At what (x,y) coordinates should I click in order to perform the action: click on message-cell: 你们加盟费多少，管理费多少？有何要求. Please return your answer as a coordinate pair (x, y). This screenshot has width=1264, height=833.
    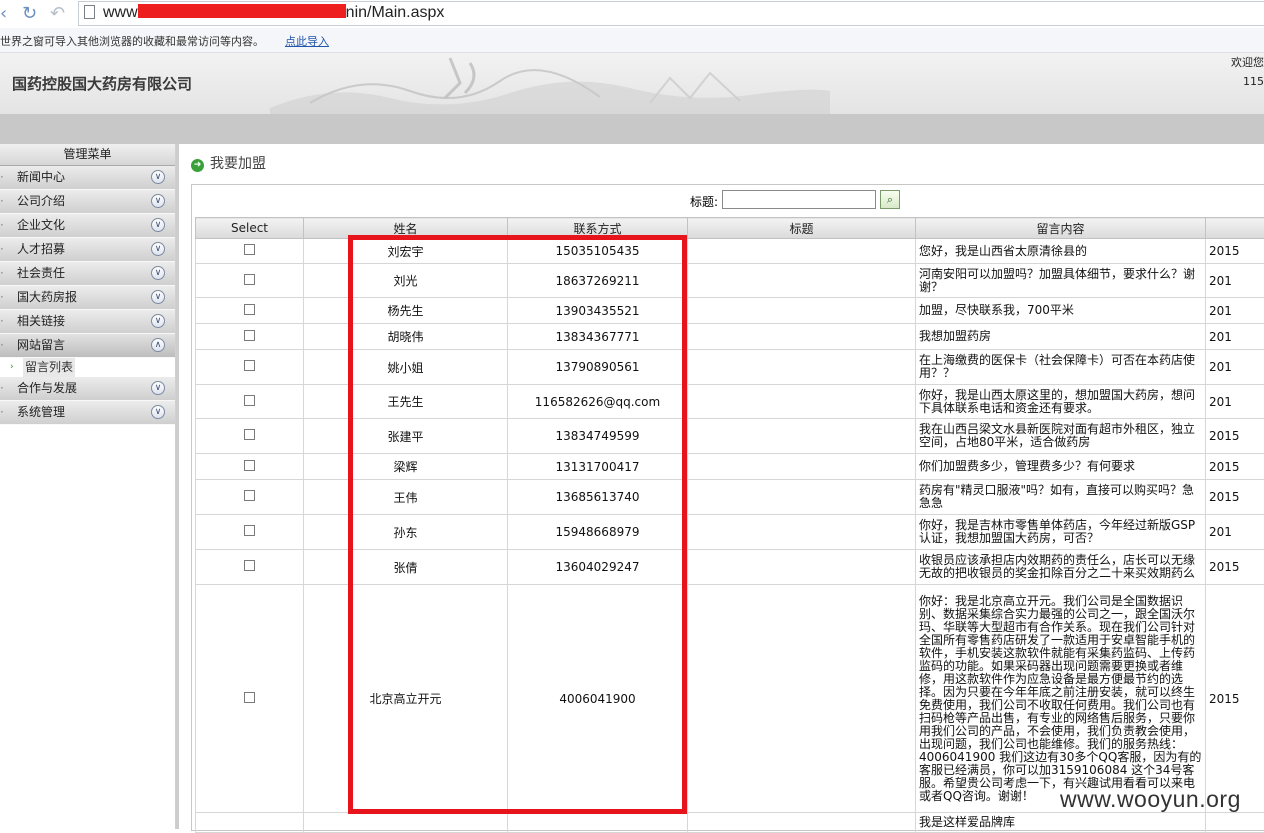
    Looking at the image, I should click on (1061, 467).